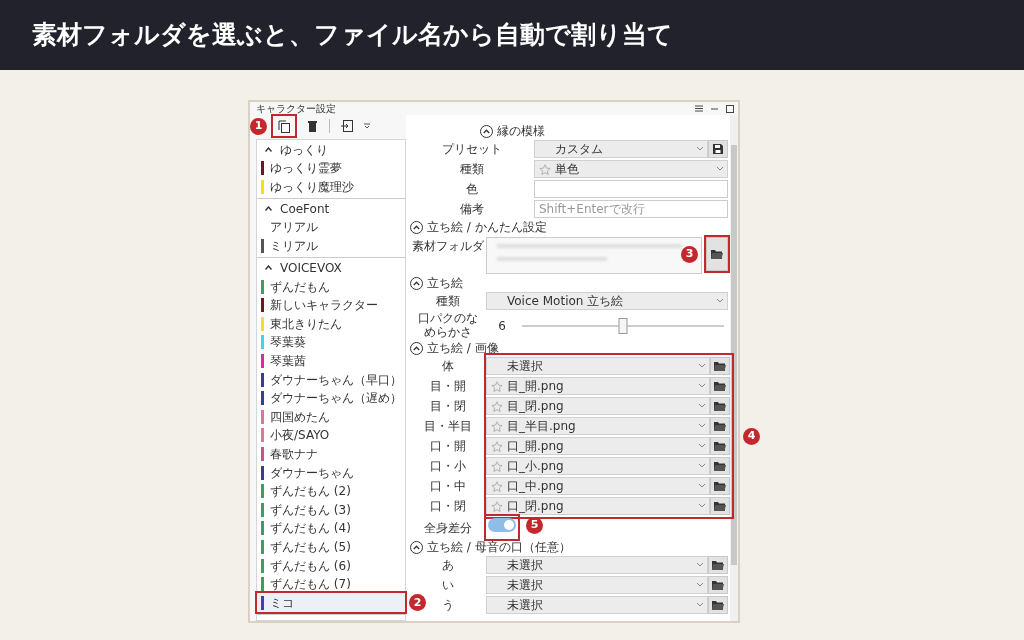 The width and height of the screenshot is (1024, 640). I want to click on character-item: ずんだもん, so click(331, 286).